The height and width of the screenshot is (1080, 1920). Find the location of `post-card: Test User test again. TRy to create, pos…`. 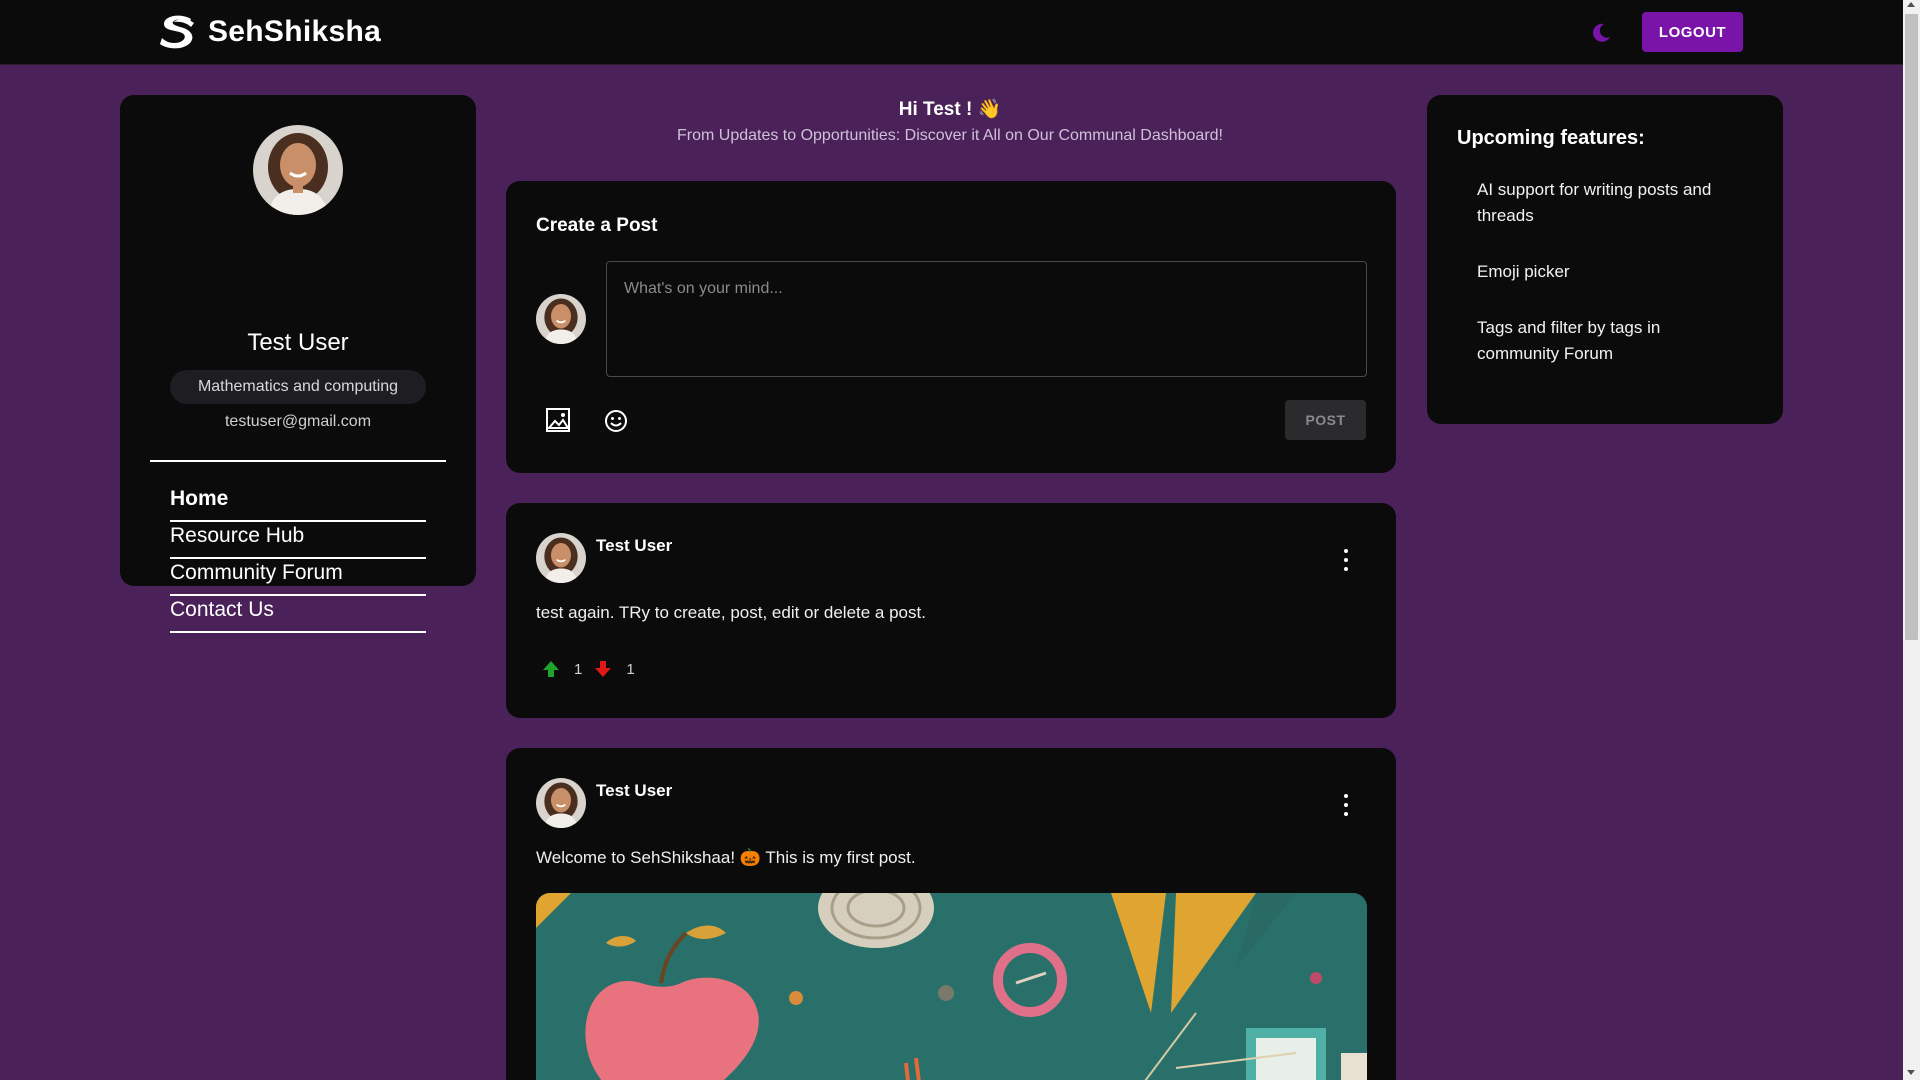

post-card: Test User test again. TRy to create, pos… is located at coordinates (951, 610).